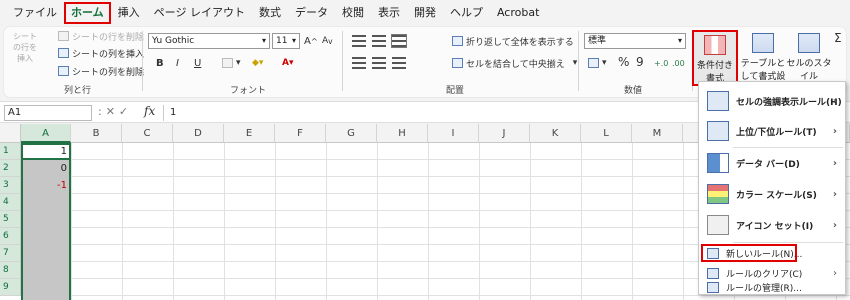 The width and height of the screenshot is (850, 300). What do you see at coordinates (48, 113) in the screenshot?
I see `name-box: A1` at bounding box center [48, 113].